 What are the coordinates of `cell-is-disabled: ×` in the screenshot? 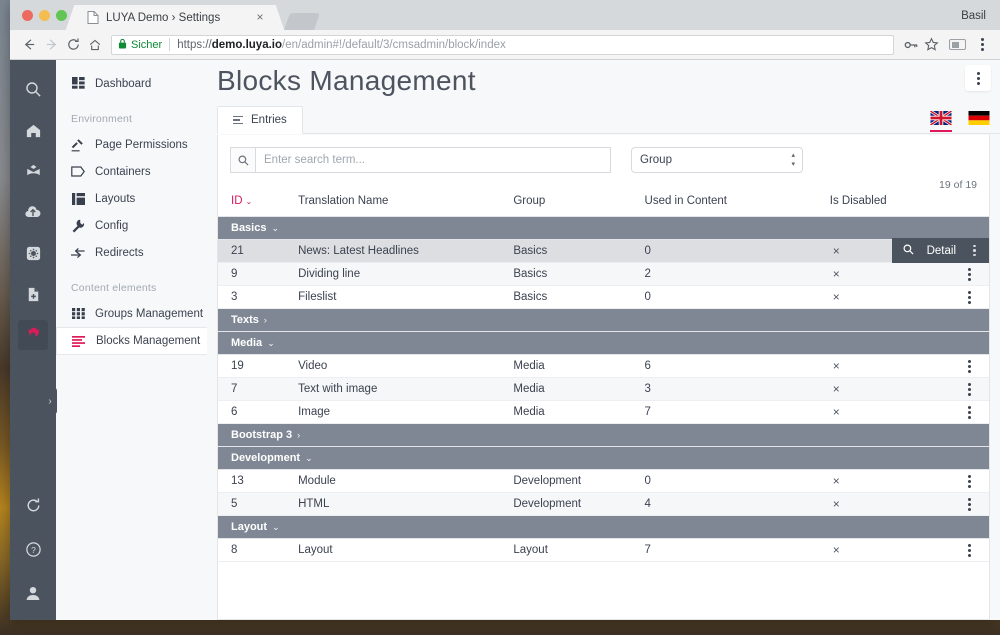 It's located at (889, 274).